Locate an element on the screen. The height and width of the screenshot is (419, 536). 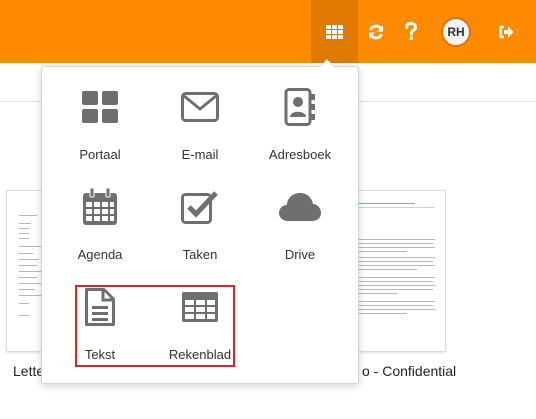
app-email: E-mail is located at coordinates (200, 114).